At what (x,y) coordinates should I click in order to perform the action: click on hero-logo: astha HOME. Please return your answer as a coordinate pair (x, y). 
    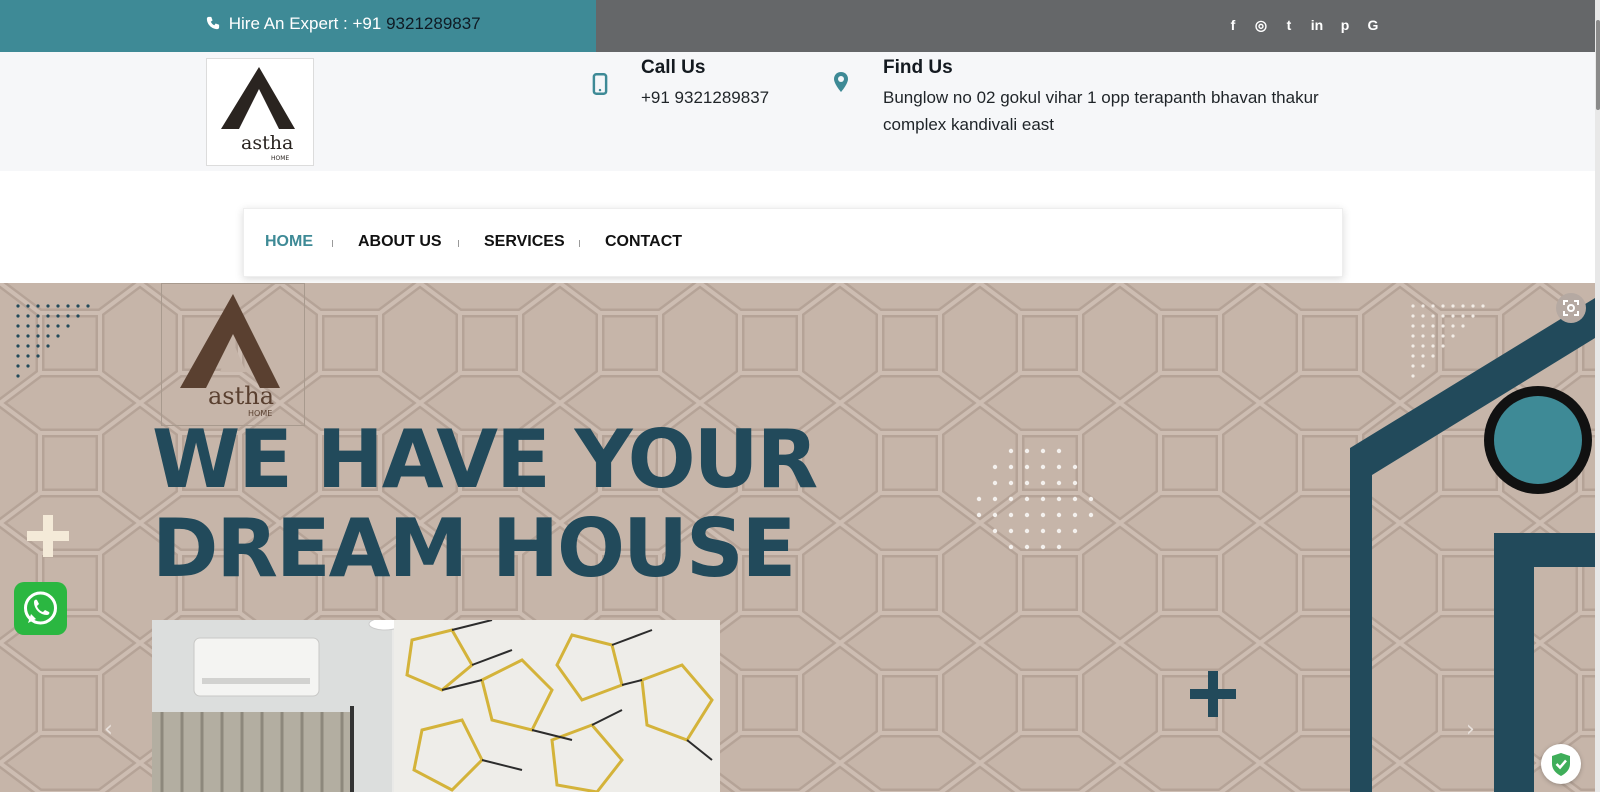
    Looking at the image, I should click on (233, 354).